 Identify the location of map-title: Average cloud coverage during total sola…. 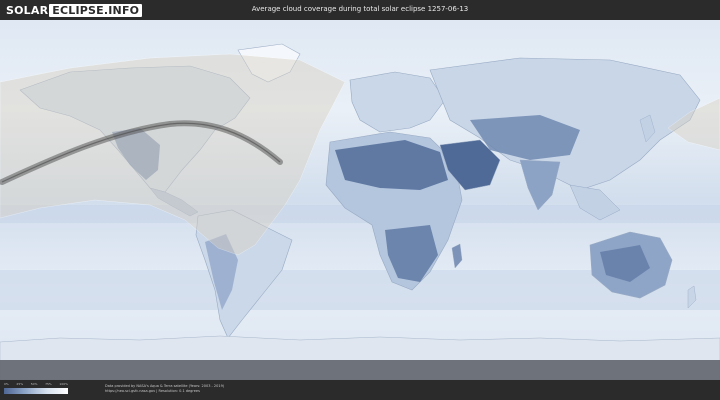
(360, 9).